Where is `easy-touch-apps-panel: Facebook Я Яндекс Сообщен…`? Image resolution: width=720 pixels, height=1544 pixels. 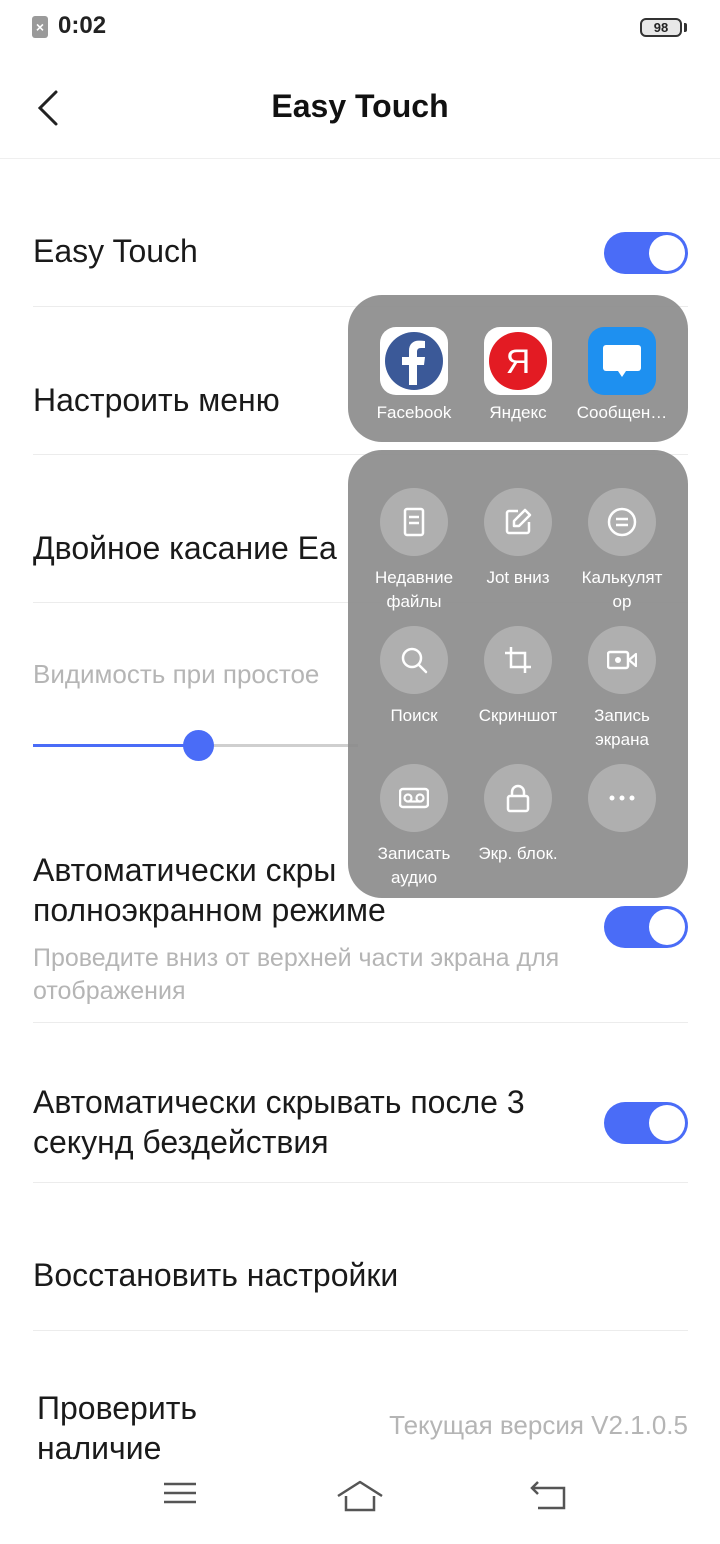 easy-touch-apps-panel: Facebook Я Яндекс Сообщен… is located at coordinates (518, 368).